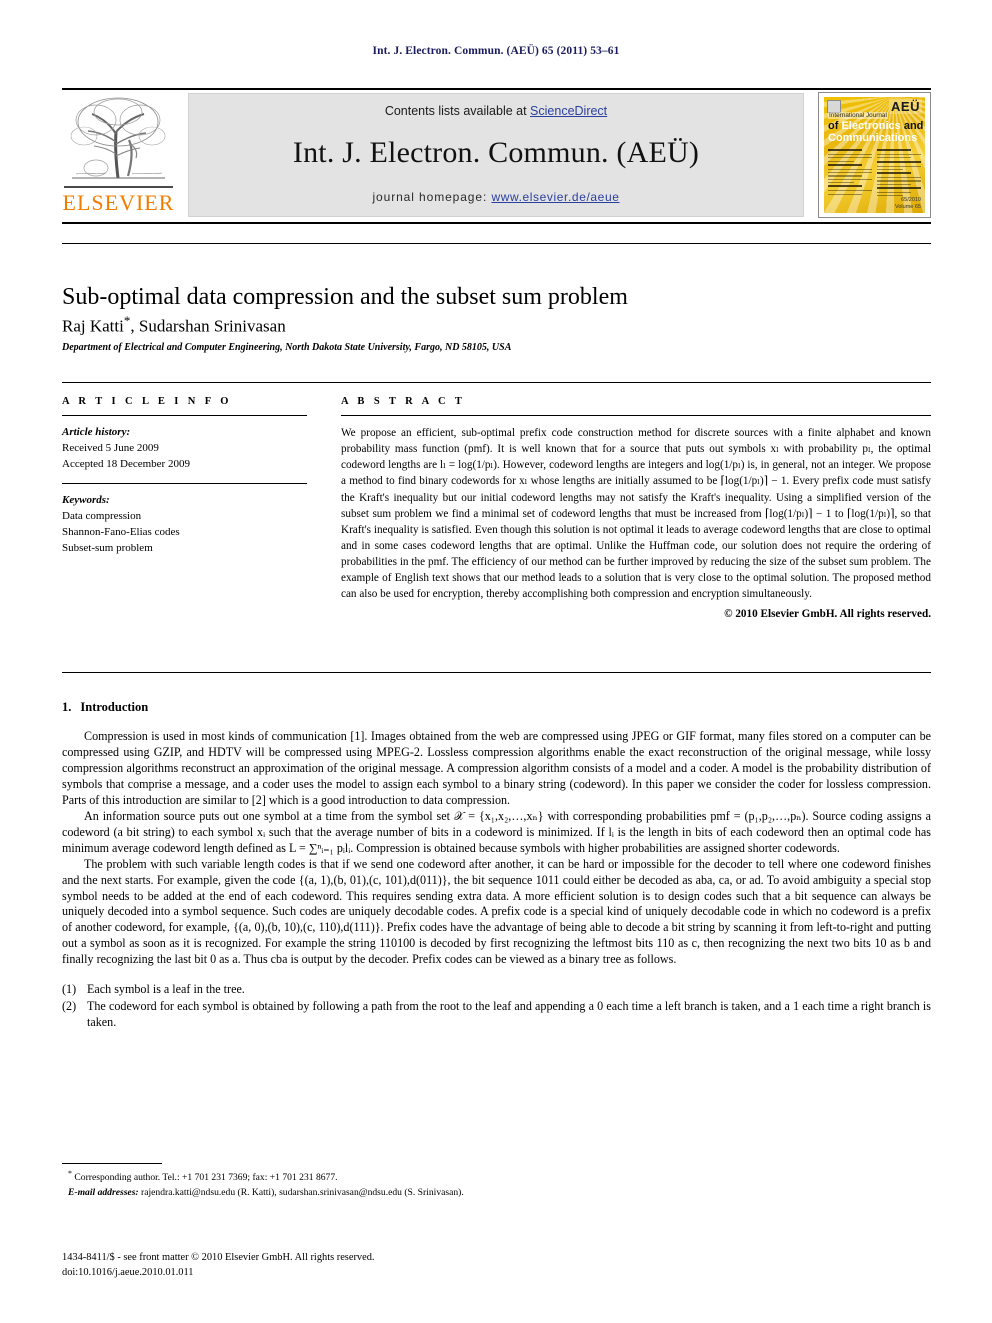 The height and width of the screenshot is (1323, 992). Describe the element at coordinates (905, 106) in the screenshot. I see `cover-badge: AEÜ` at that location.